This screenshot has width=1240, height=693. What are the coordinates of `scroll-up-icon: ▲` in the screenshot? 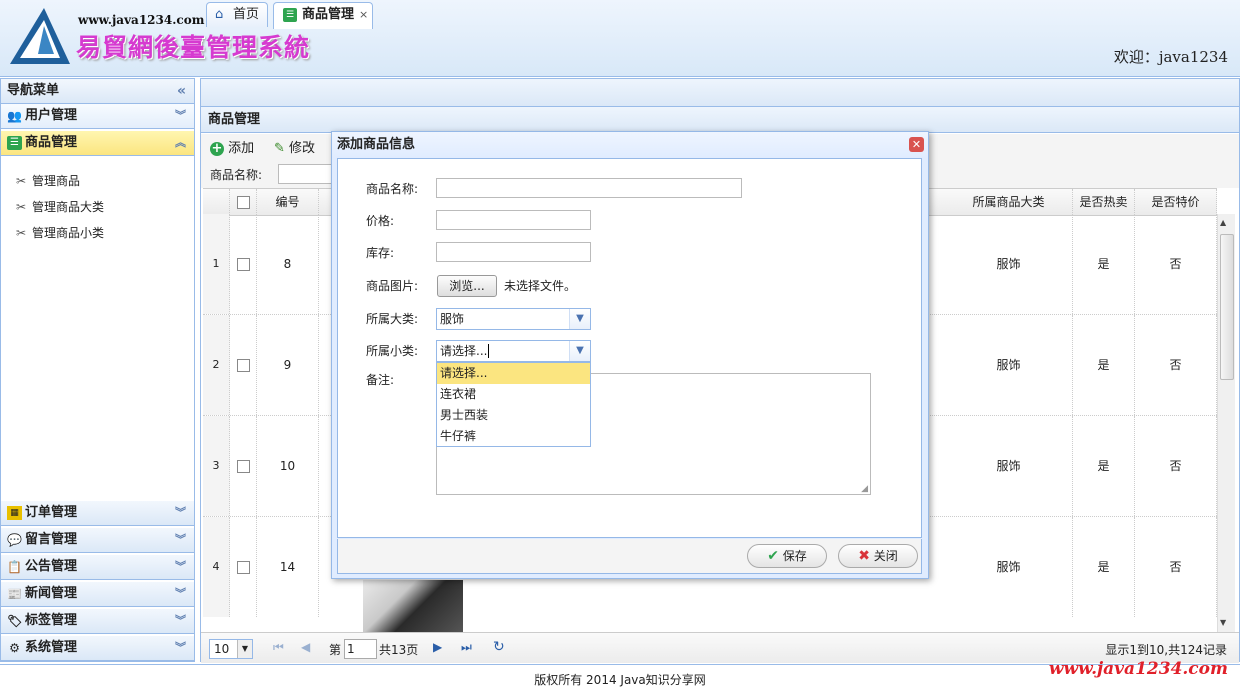 It's located at (1223, 222).